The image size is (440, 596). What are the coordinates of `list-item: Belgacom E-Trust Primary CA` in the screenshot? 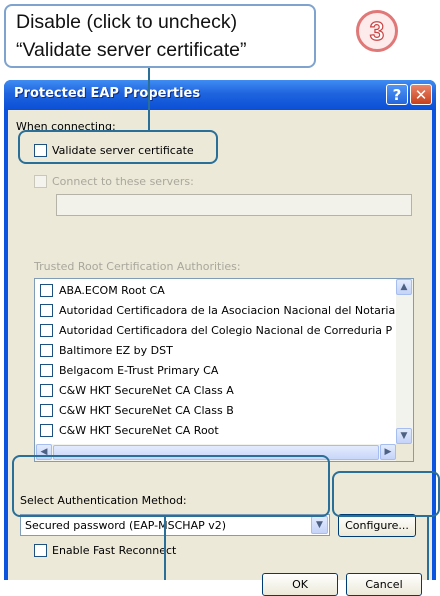 It's located at (215, 371).